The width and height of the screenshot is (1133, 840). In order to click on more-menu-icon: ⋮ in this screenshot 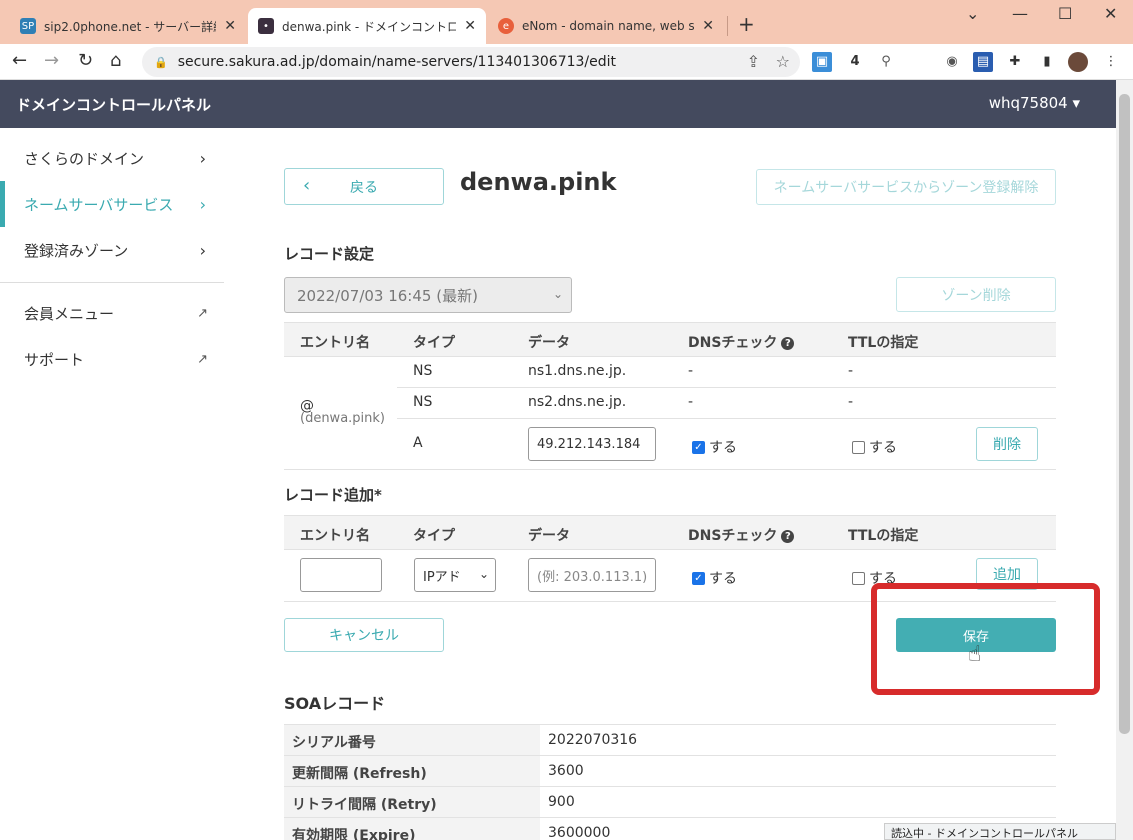, I will do `click(1111, 62)`.